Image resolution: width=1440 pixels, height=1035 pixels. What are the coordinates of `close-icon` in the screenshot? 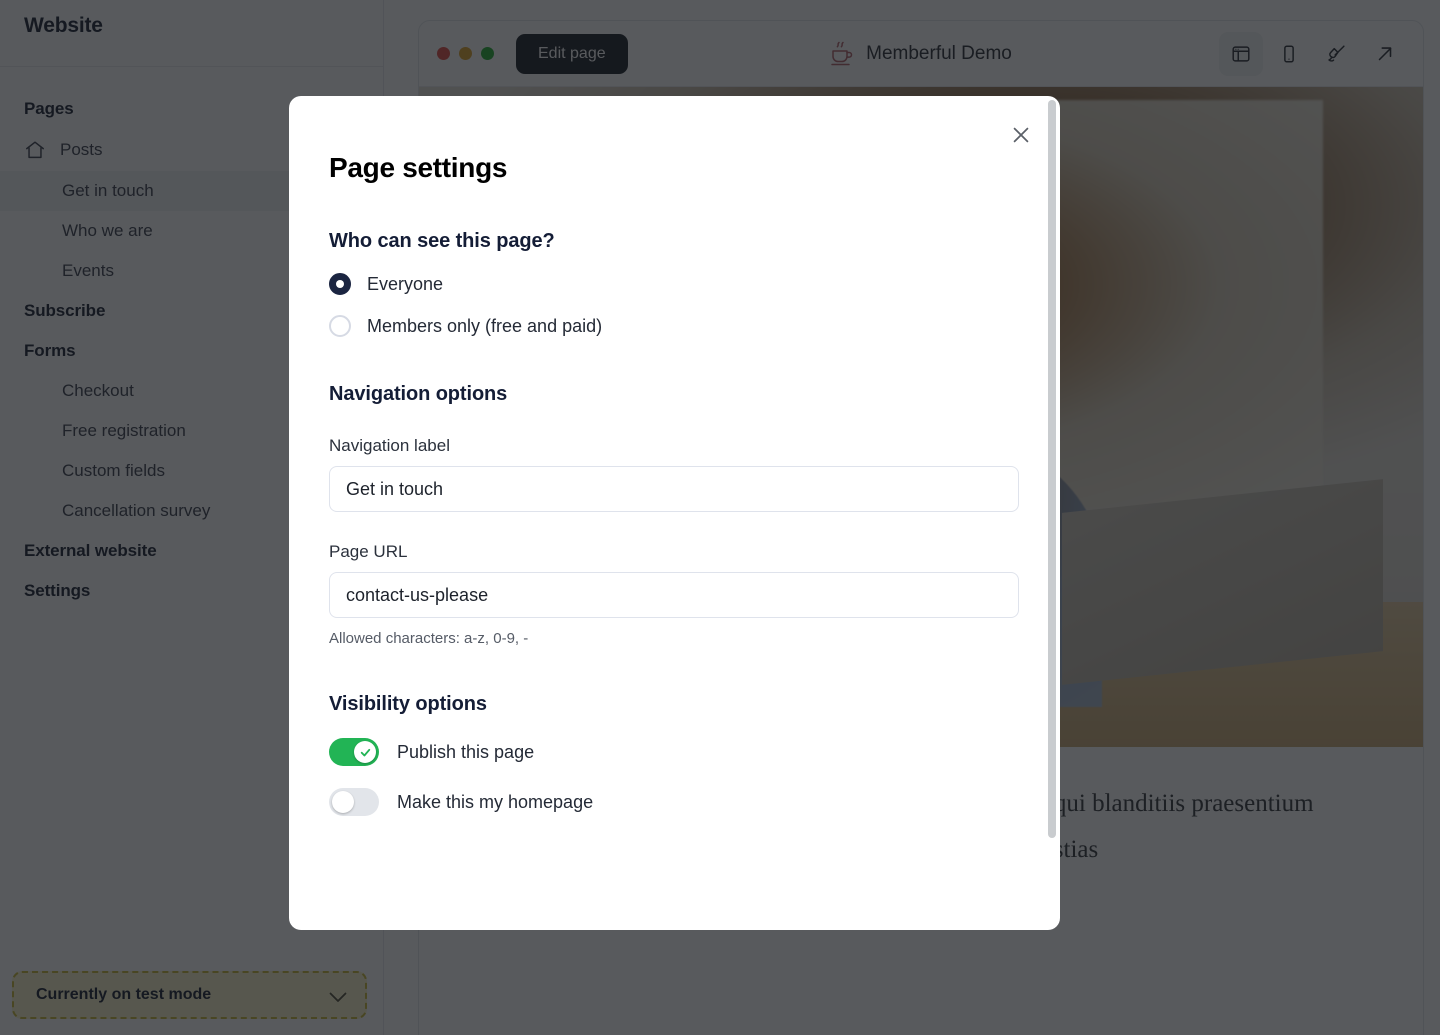 It's located at (1021, 135).